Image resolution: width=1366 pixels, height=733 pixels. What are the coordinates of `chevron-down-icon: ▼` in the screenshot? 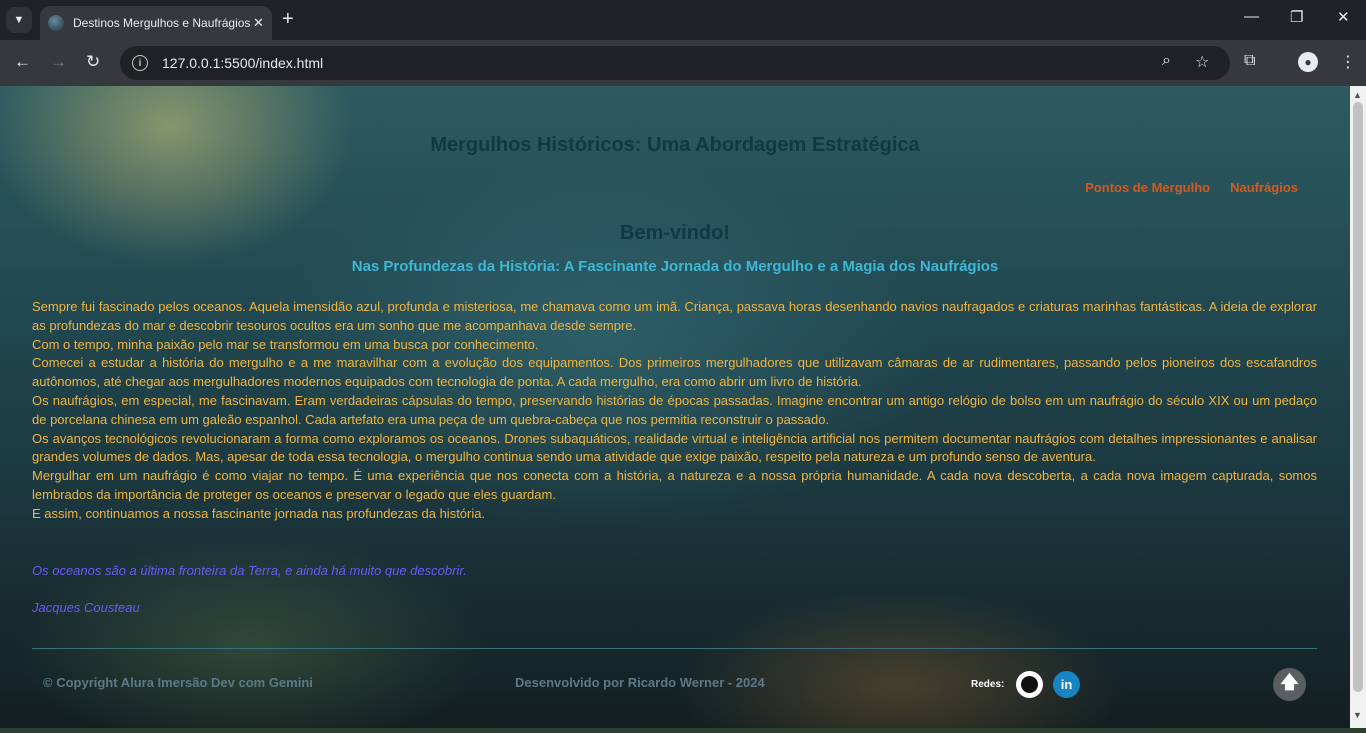 It's located at (19, 20).